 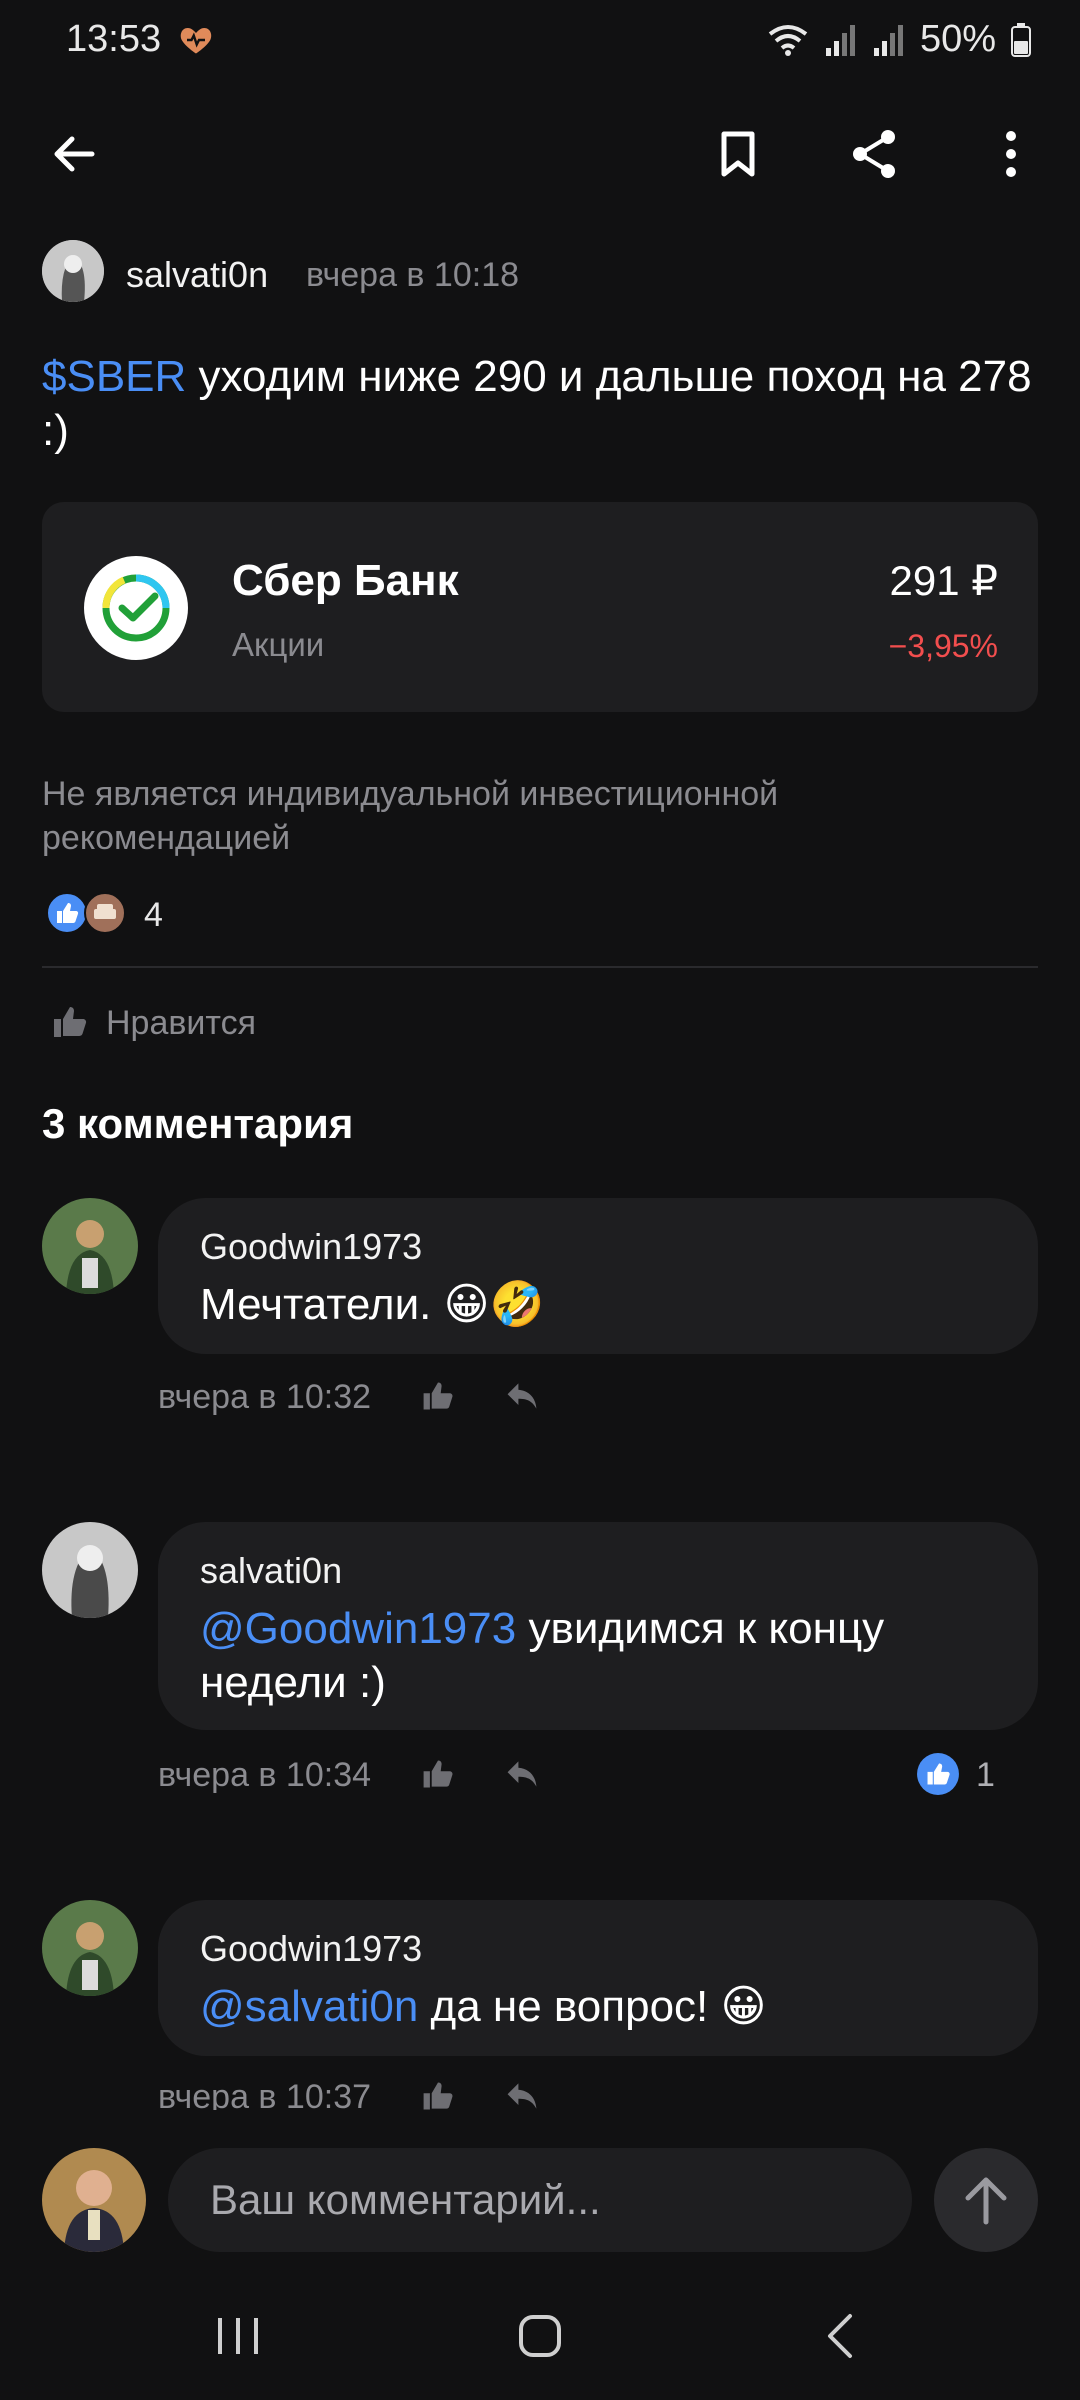 I want to click on like-icon, so click(x=70, y=1022).